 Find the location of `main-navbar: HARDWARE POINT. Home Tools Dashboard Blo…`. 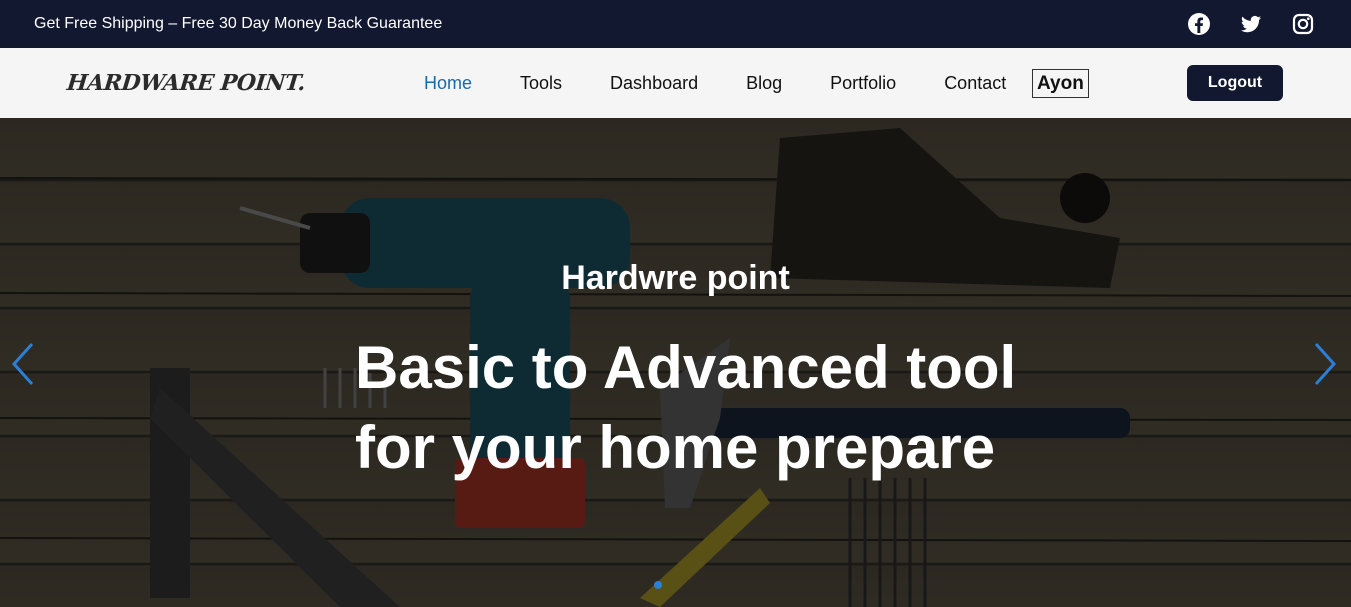

main-navbar: HARDWARE POINT. Home Tools Dashboard Blo… is located at coordinates (675, 83).